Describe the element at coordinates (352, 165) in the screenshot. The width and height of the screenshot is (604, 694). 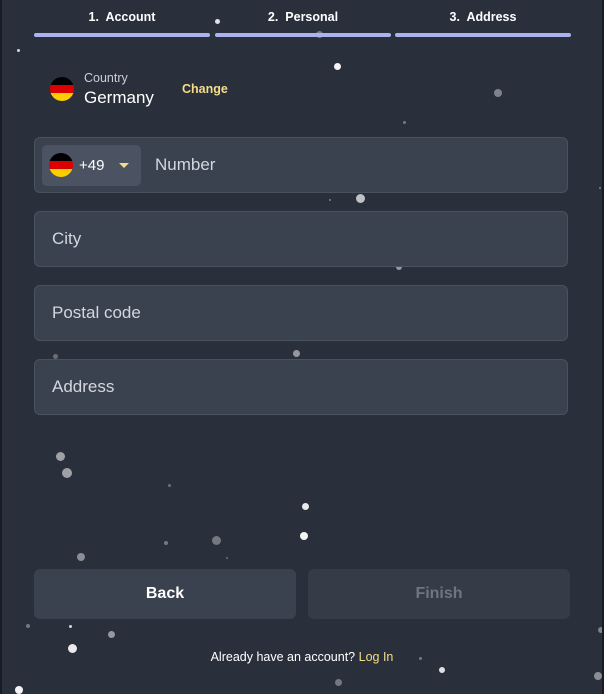
I see `phone-number-input` at that location.